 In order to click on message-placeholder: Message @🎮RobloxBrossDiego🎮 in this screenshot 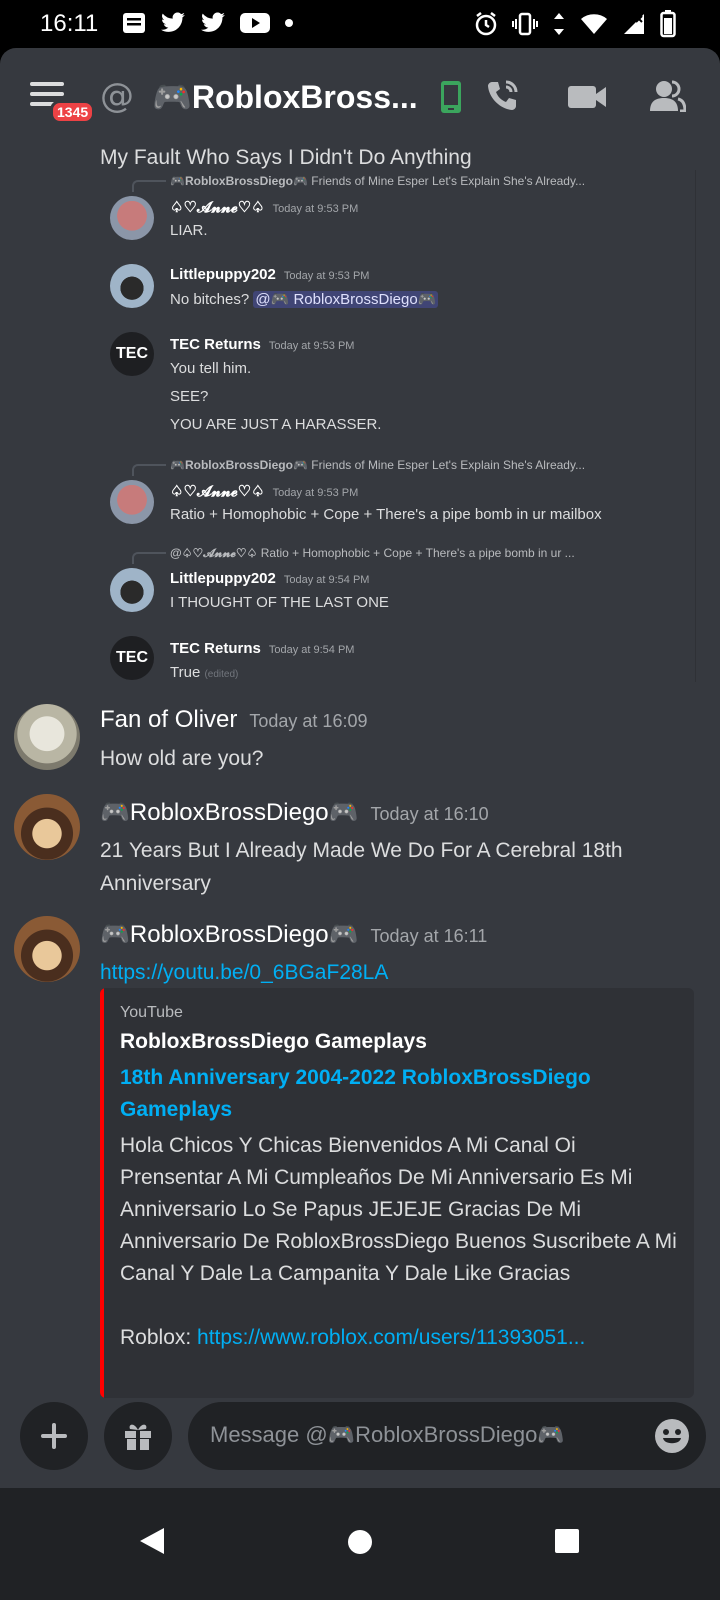, I will do `click(387, 1434)`.